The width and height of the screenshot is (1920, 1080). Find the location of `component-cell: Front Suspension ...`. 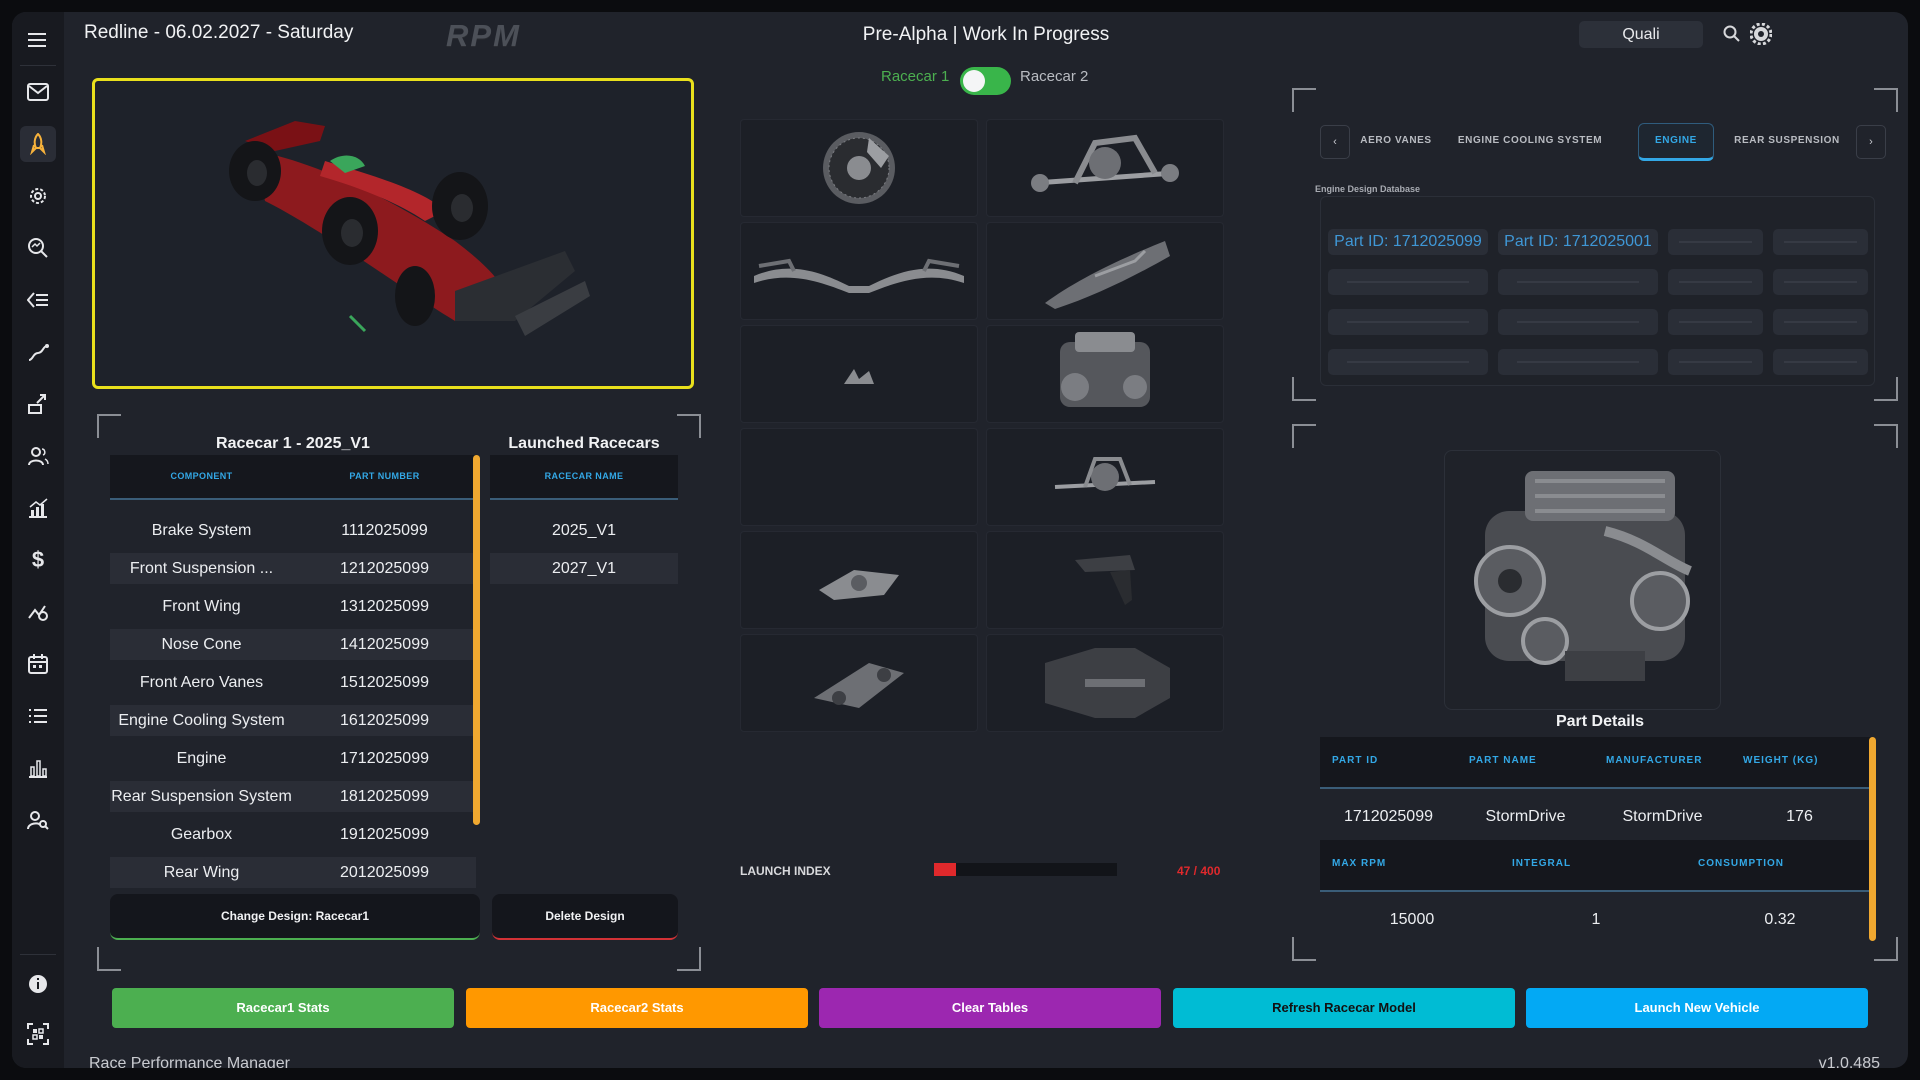

component-cell: Front Suspension ... is located at coordinates (201, 568).